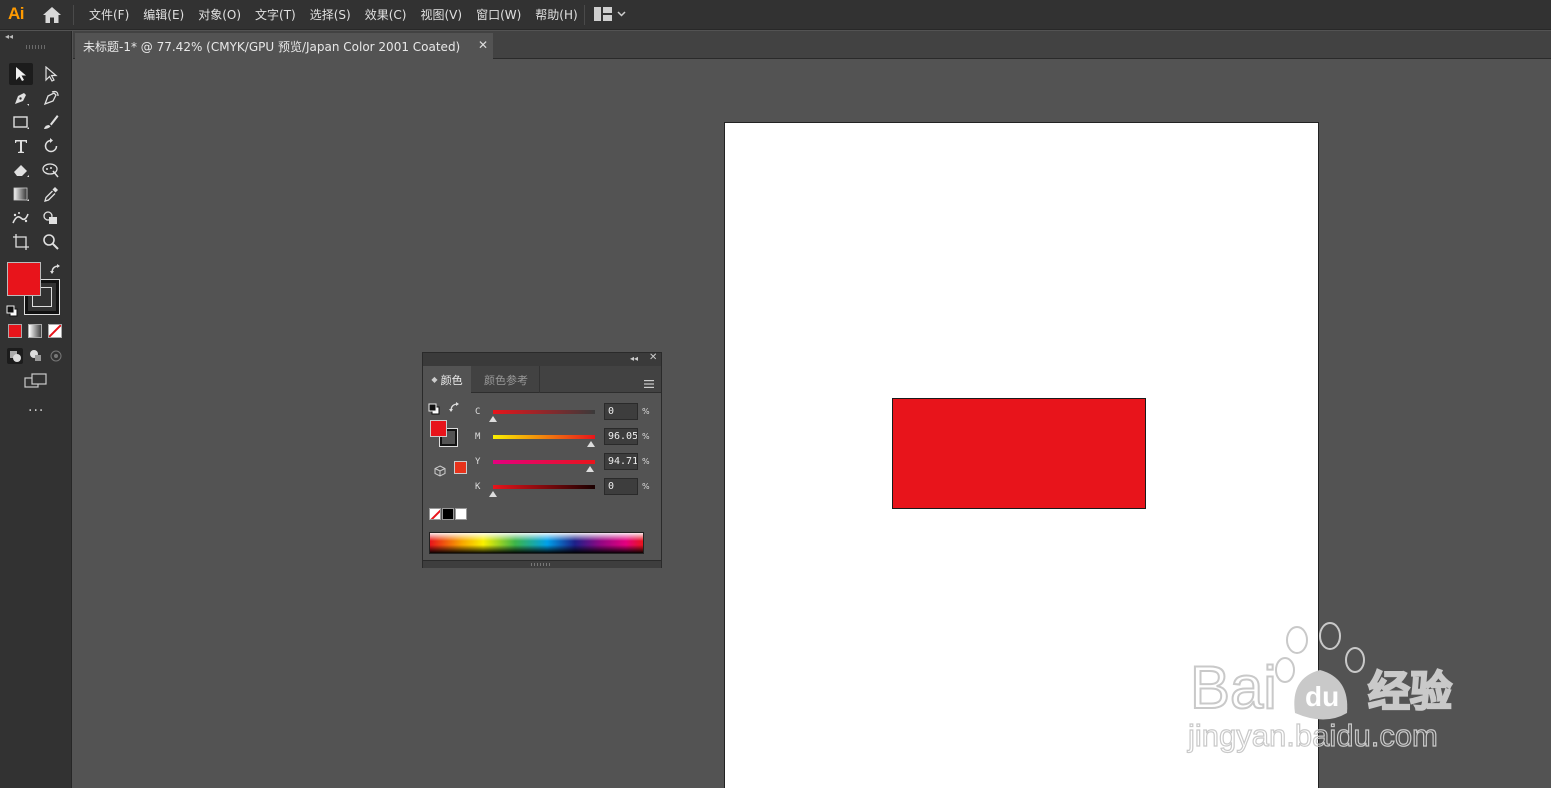  Describe the element at coordinates (506, 379) in the screenshot. I see `tab-color-guide: 颜色参考` at that location.